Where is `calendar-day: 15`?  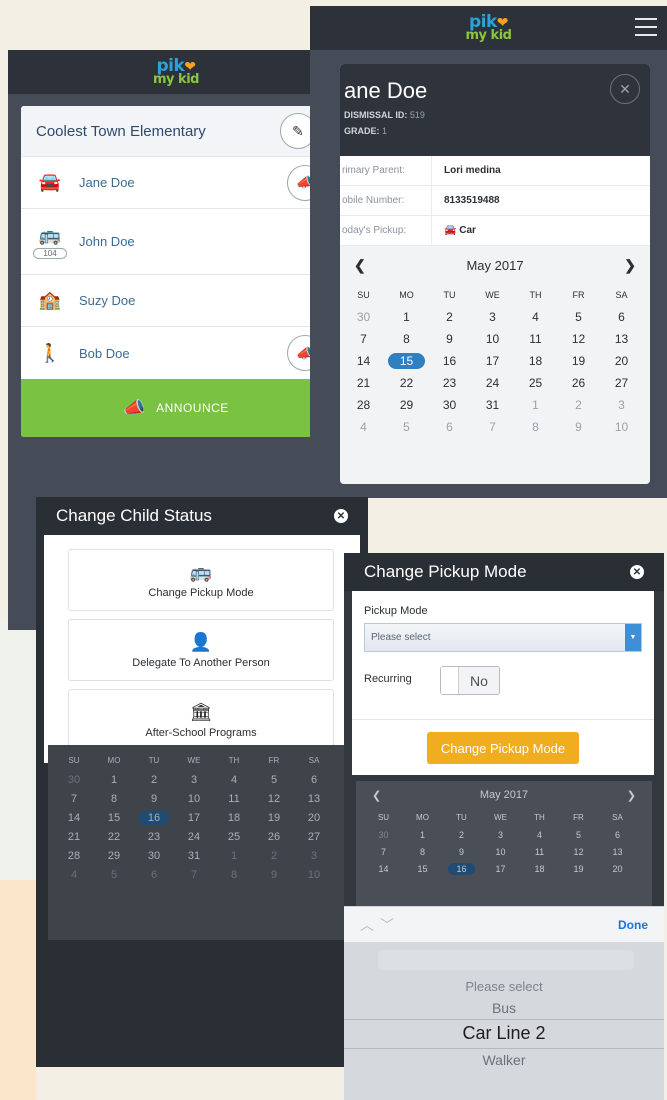 calendar-day: 15 is located at coordinates (422, 868).